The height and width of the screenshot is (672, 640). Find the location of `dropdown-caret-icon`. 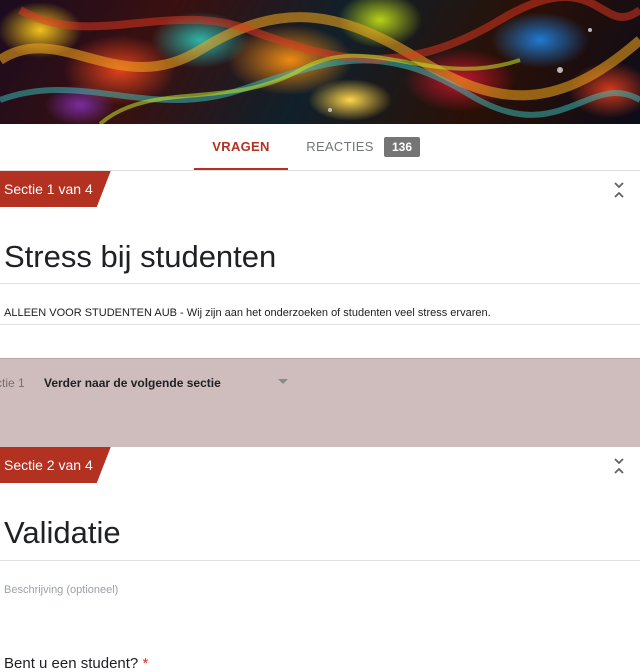

dropdown-caret-icon is located at coordinates (283, 381).